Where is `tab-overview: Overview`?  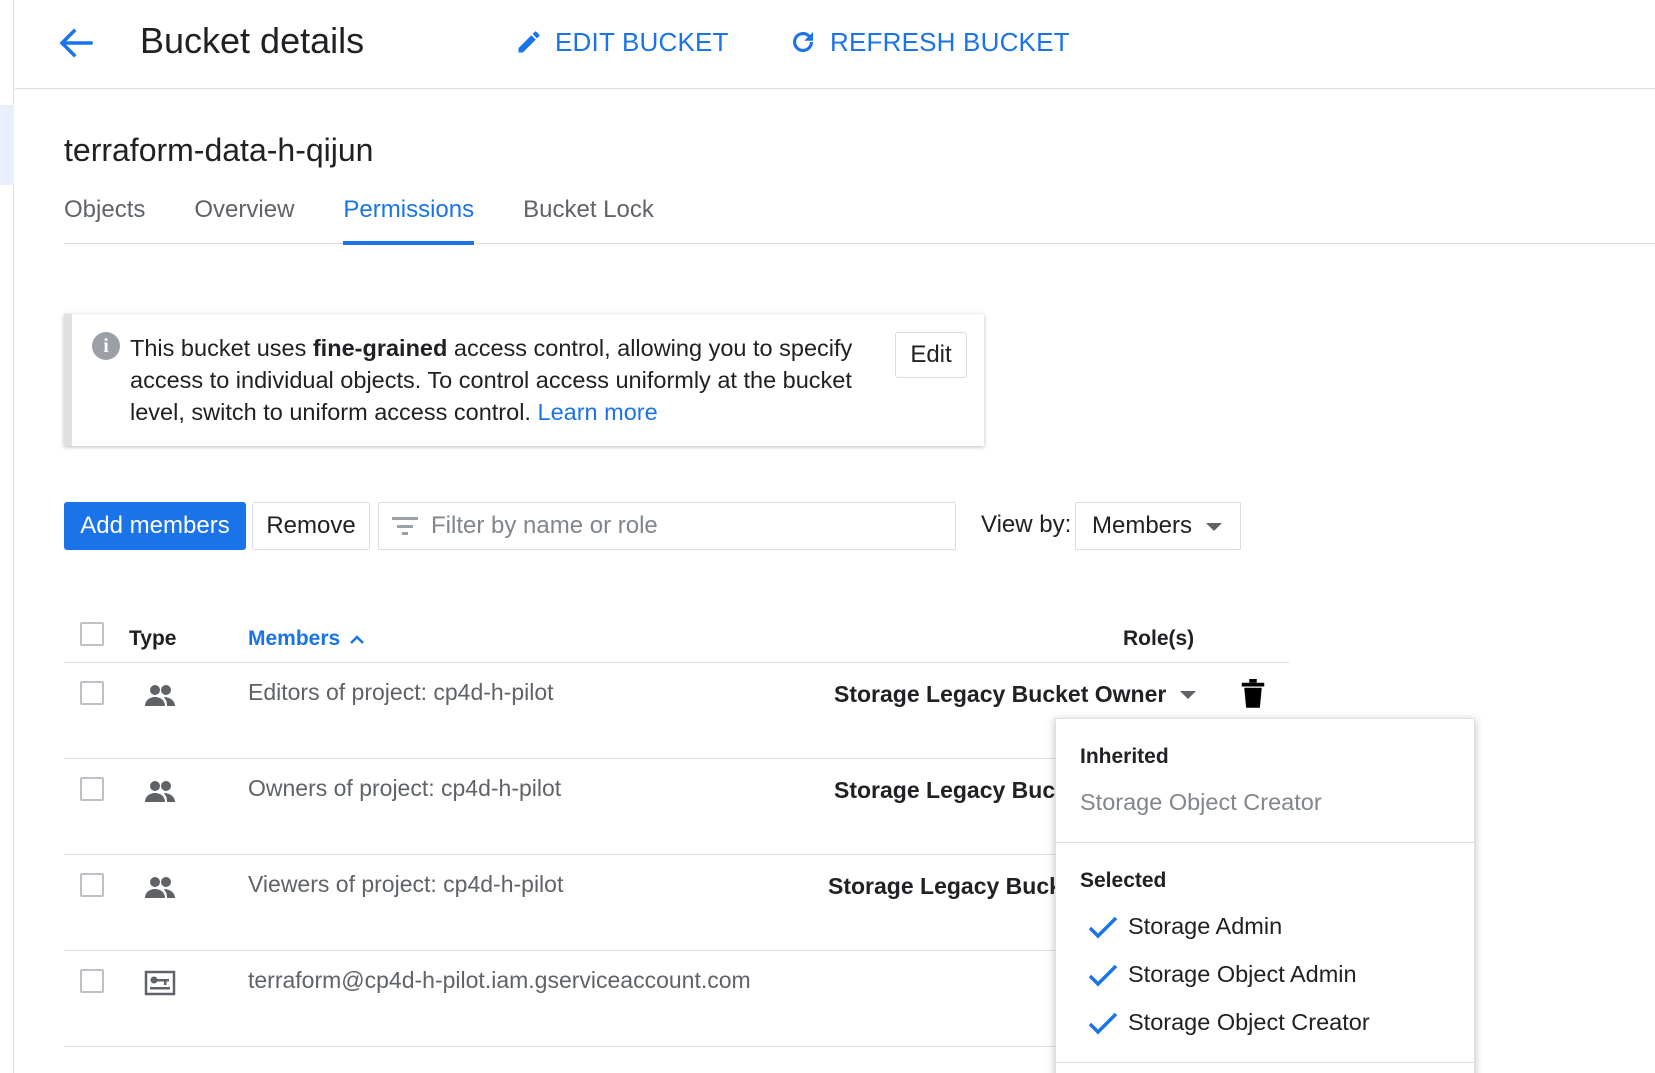 tab-overview: Overview is located at coordinates (244, 217).